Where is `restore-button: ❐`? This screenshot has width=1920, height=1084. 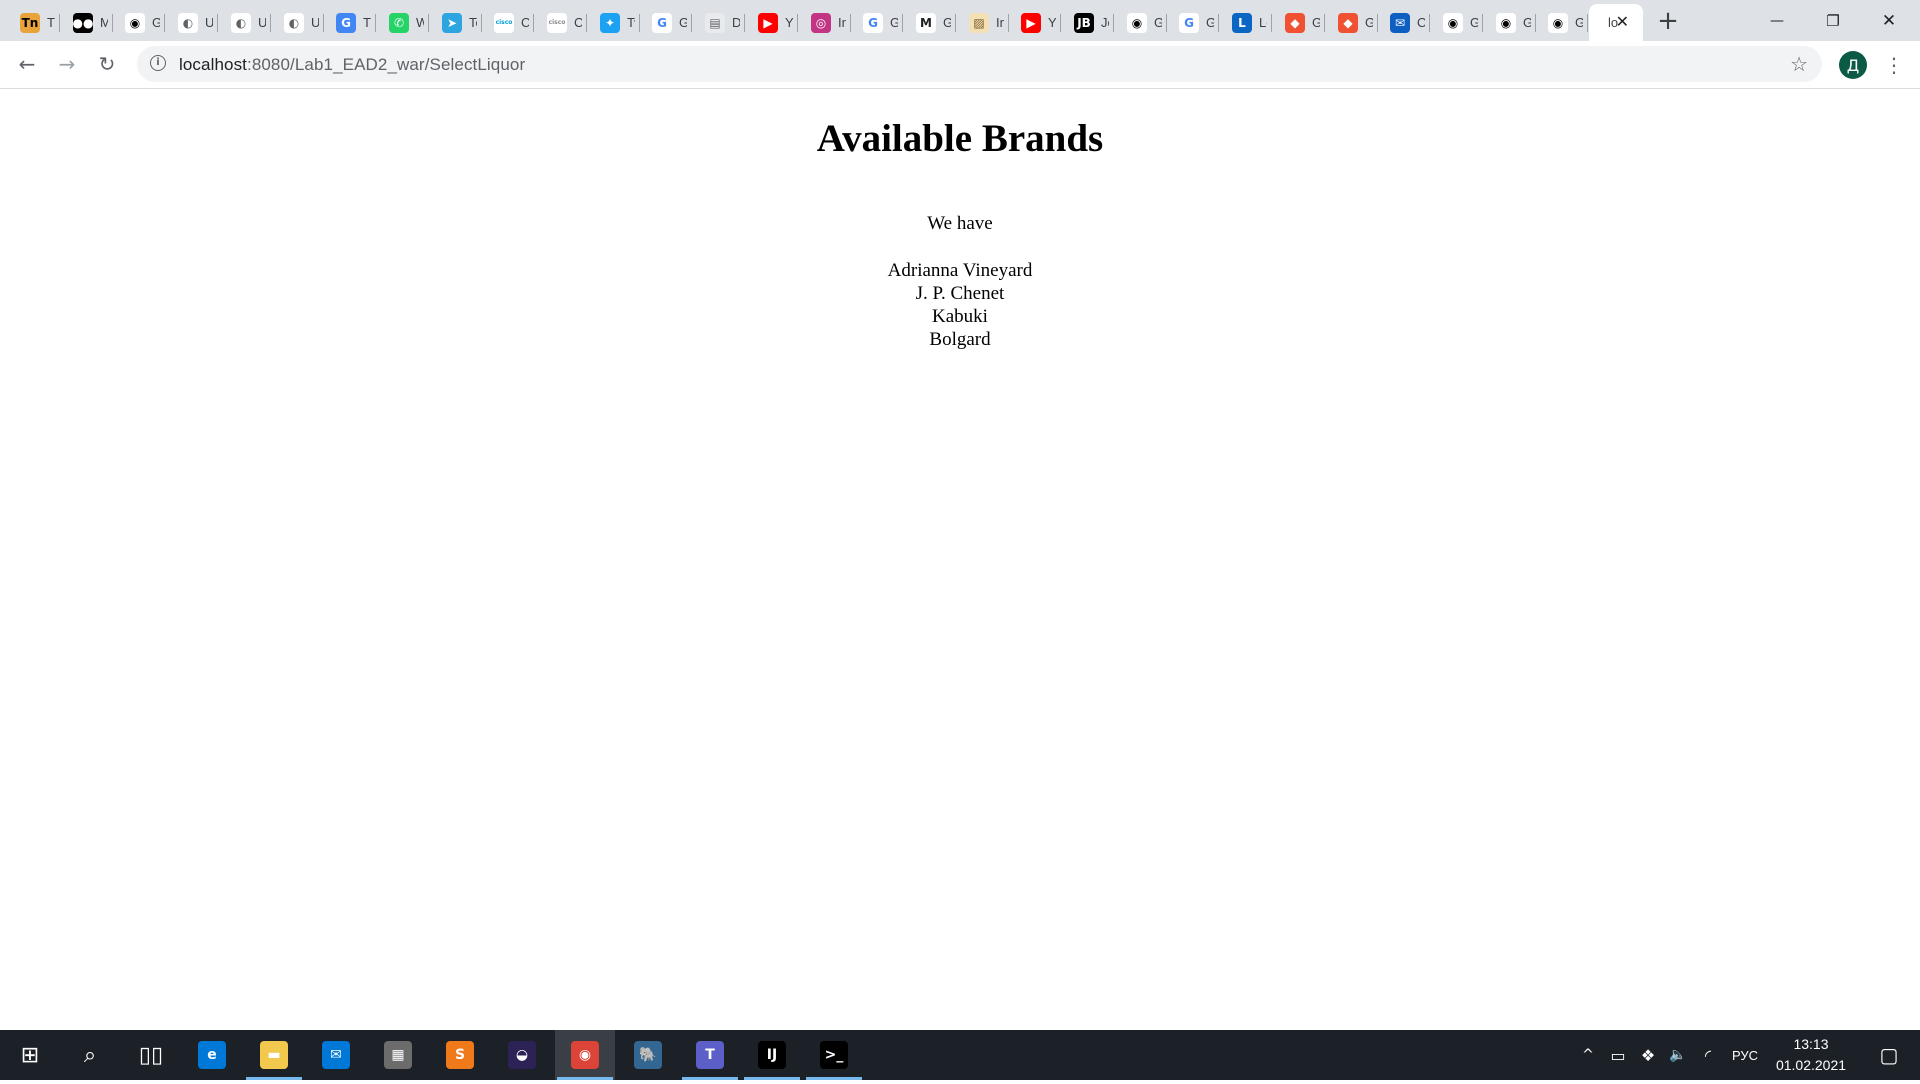
restore-button: ❐ is located at coordinates (1833, 20).